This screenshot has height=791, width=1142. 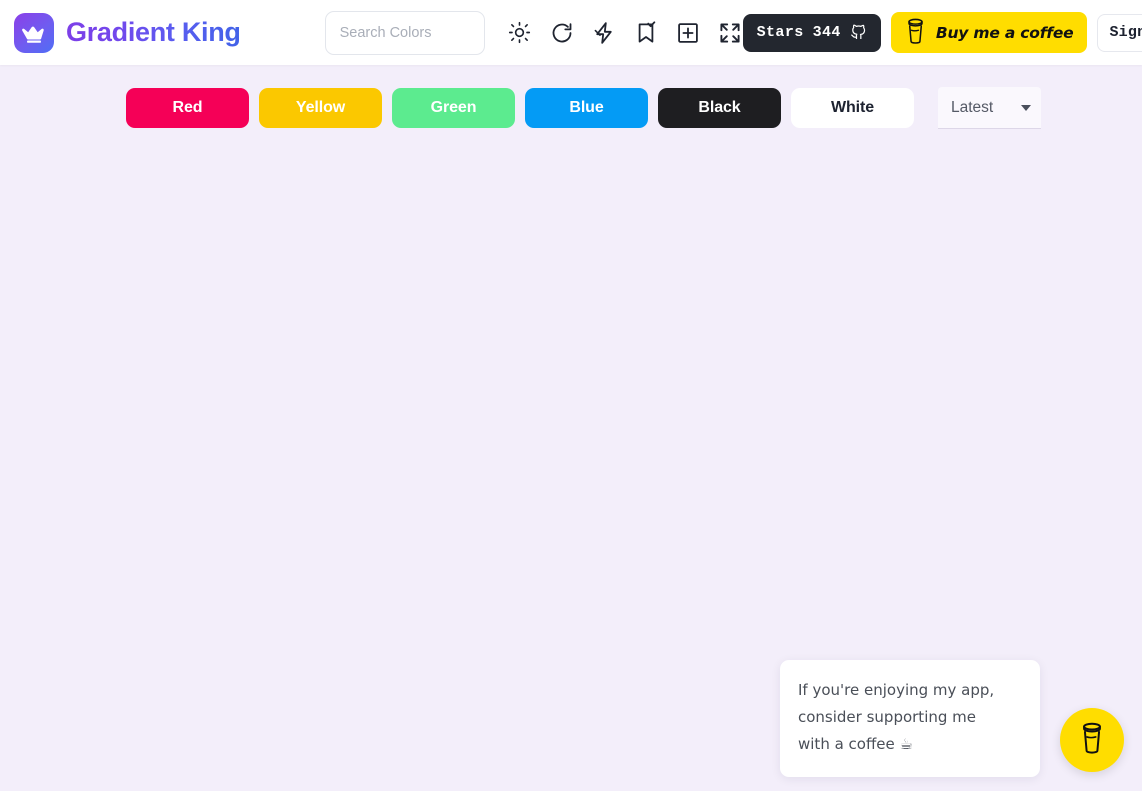 I want to click on sign-in-label: Sign In, so click(x=1125, y=32).